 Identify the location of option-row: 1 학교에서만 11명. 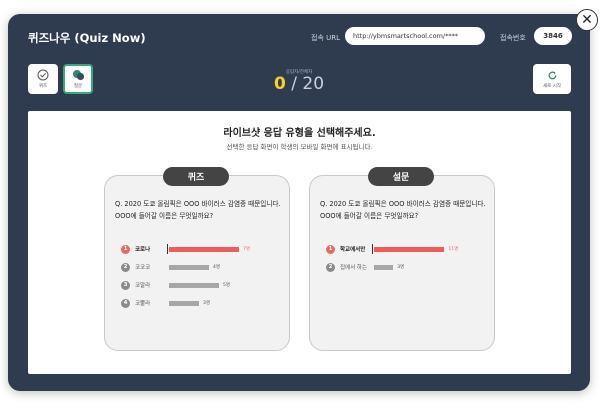
(408, 249).